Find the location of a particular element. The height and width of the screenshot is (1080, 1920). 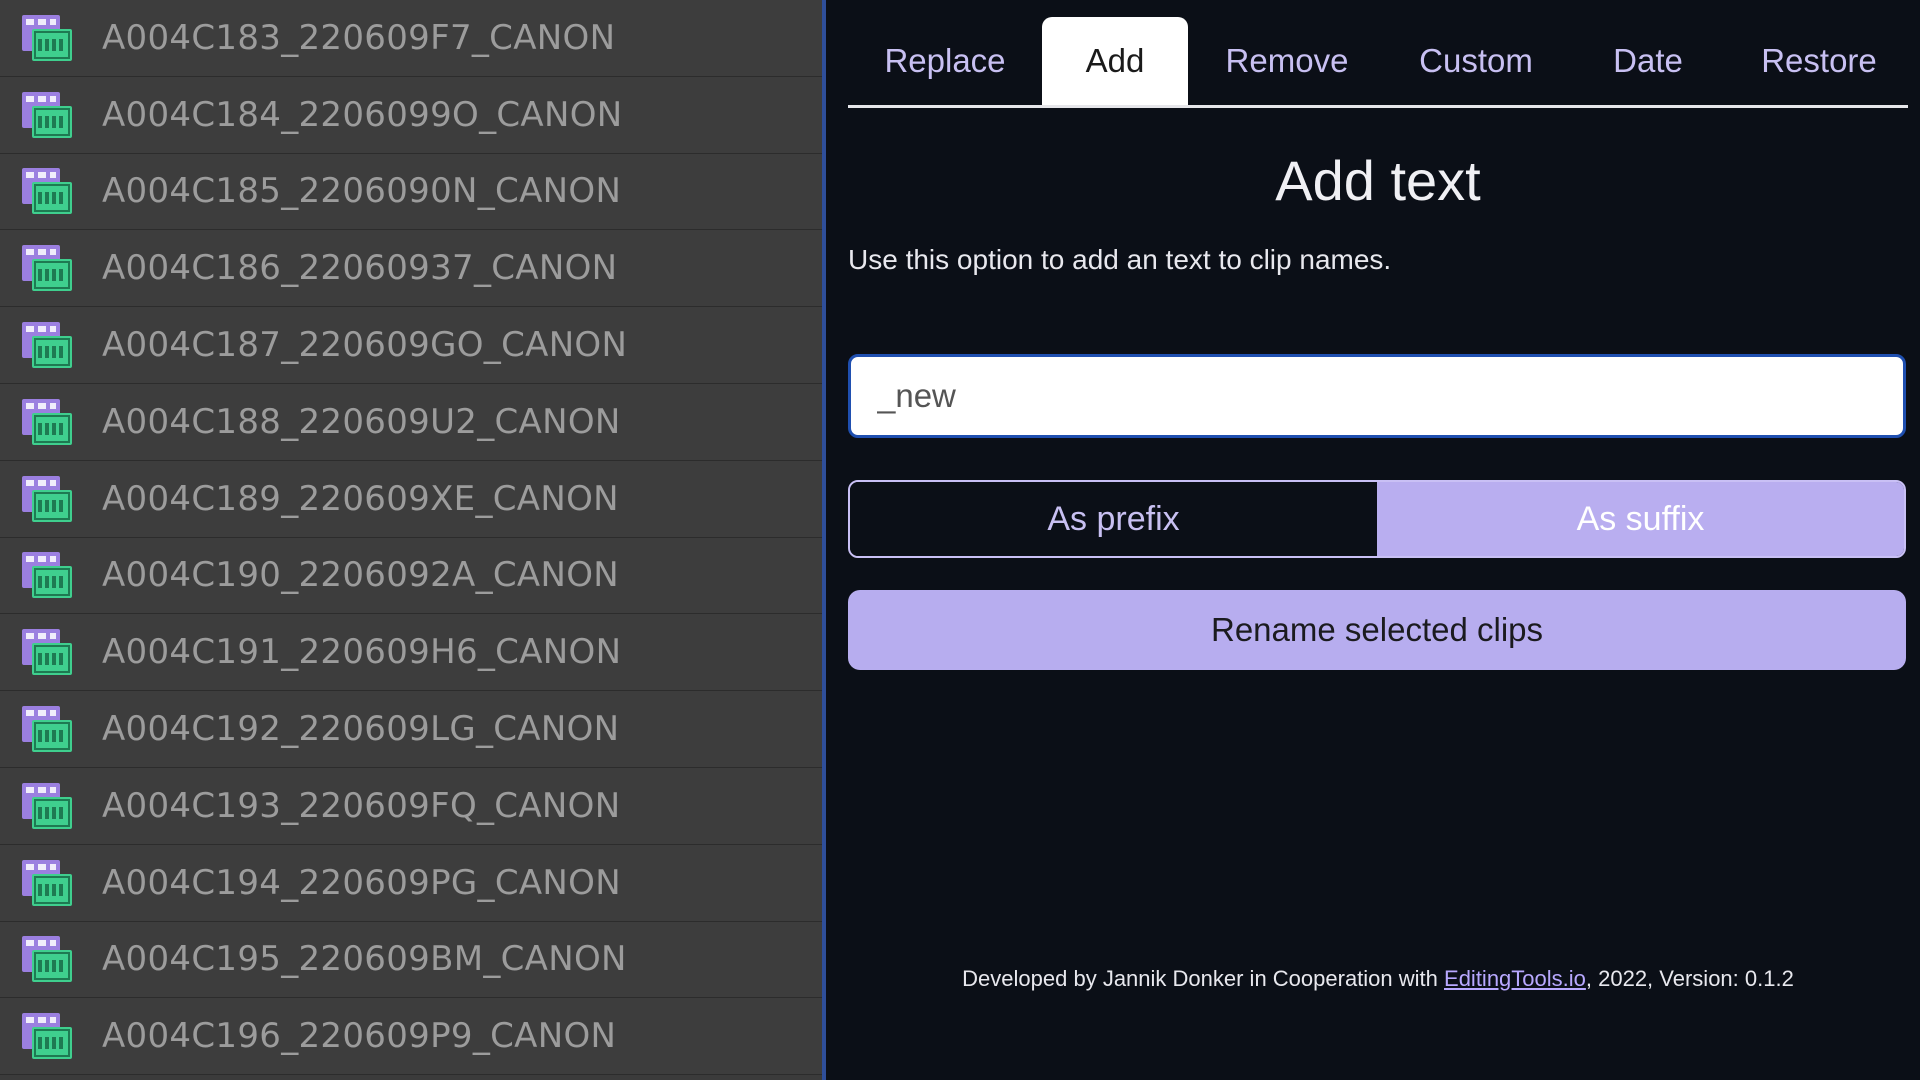

editingtools-link: EditingTools.io is located at coordinates (1515, 978).